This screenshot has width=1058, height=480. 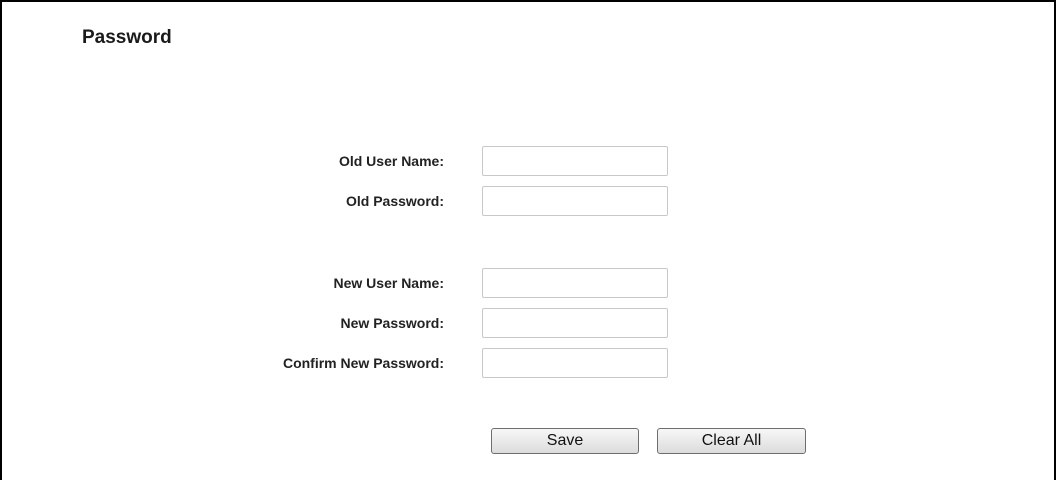 I want to click on old-user-name-label: Old User Name:, so click(x=391, y=161).